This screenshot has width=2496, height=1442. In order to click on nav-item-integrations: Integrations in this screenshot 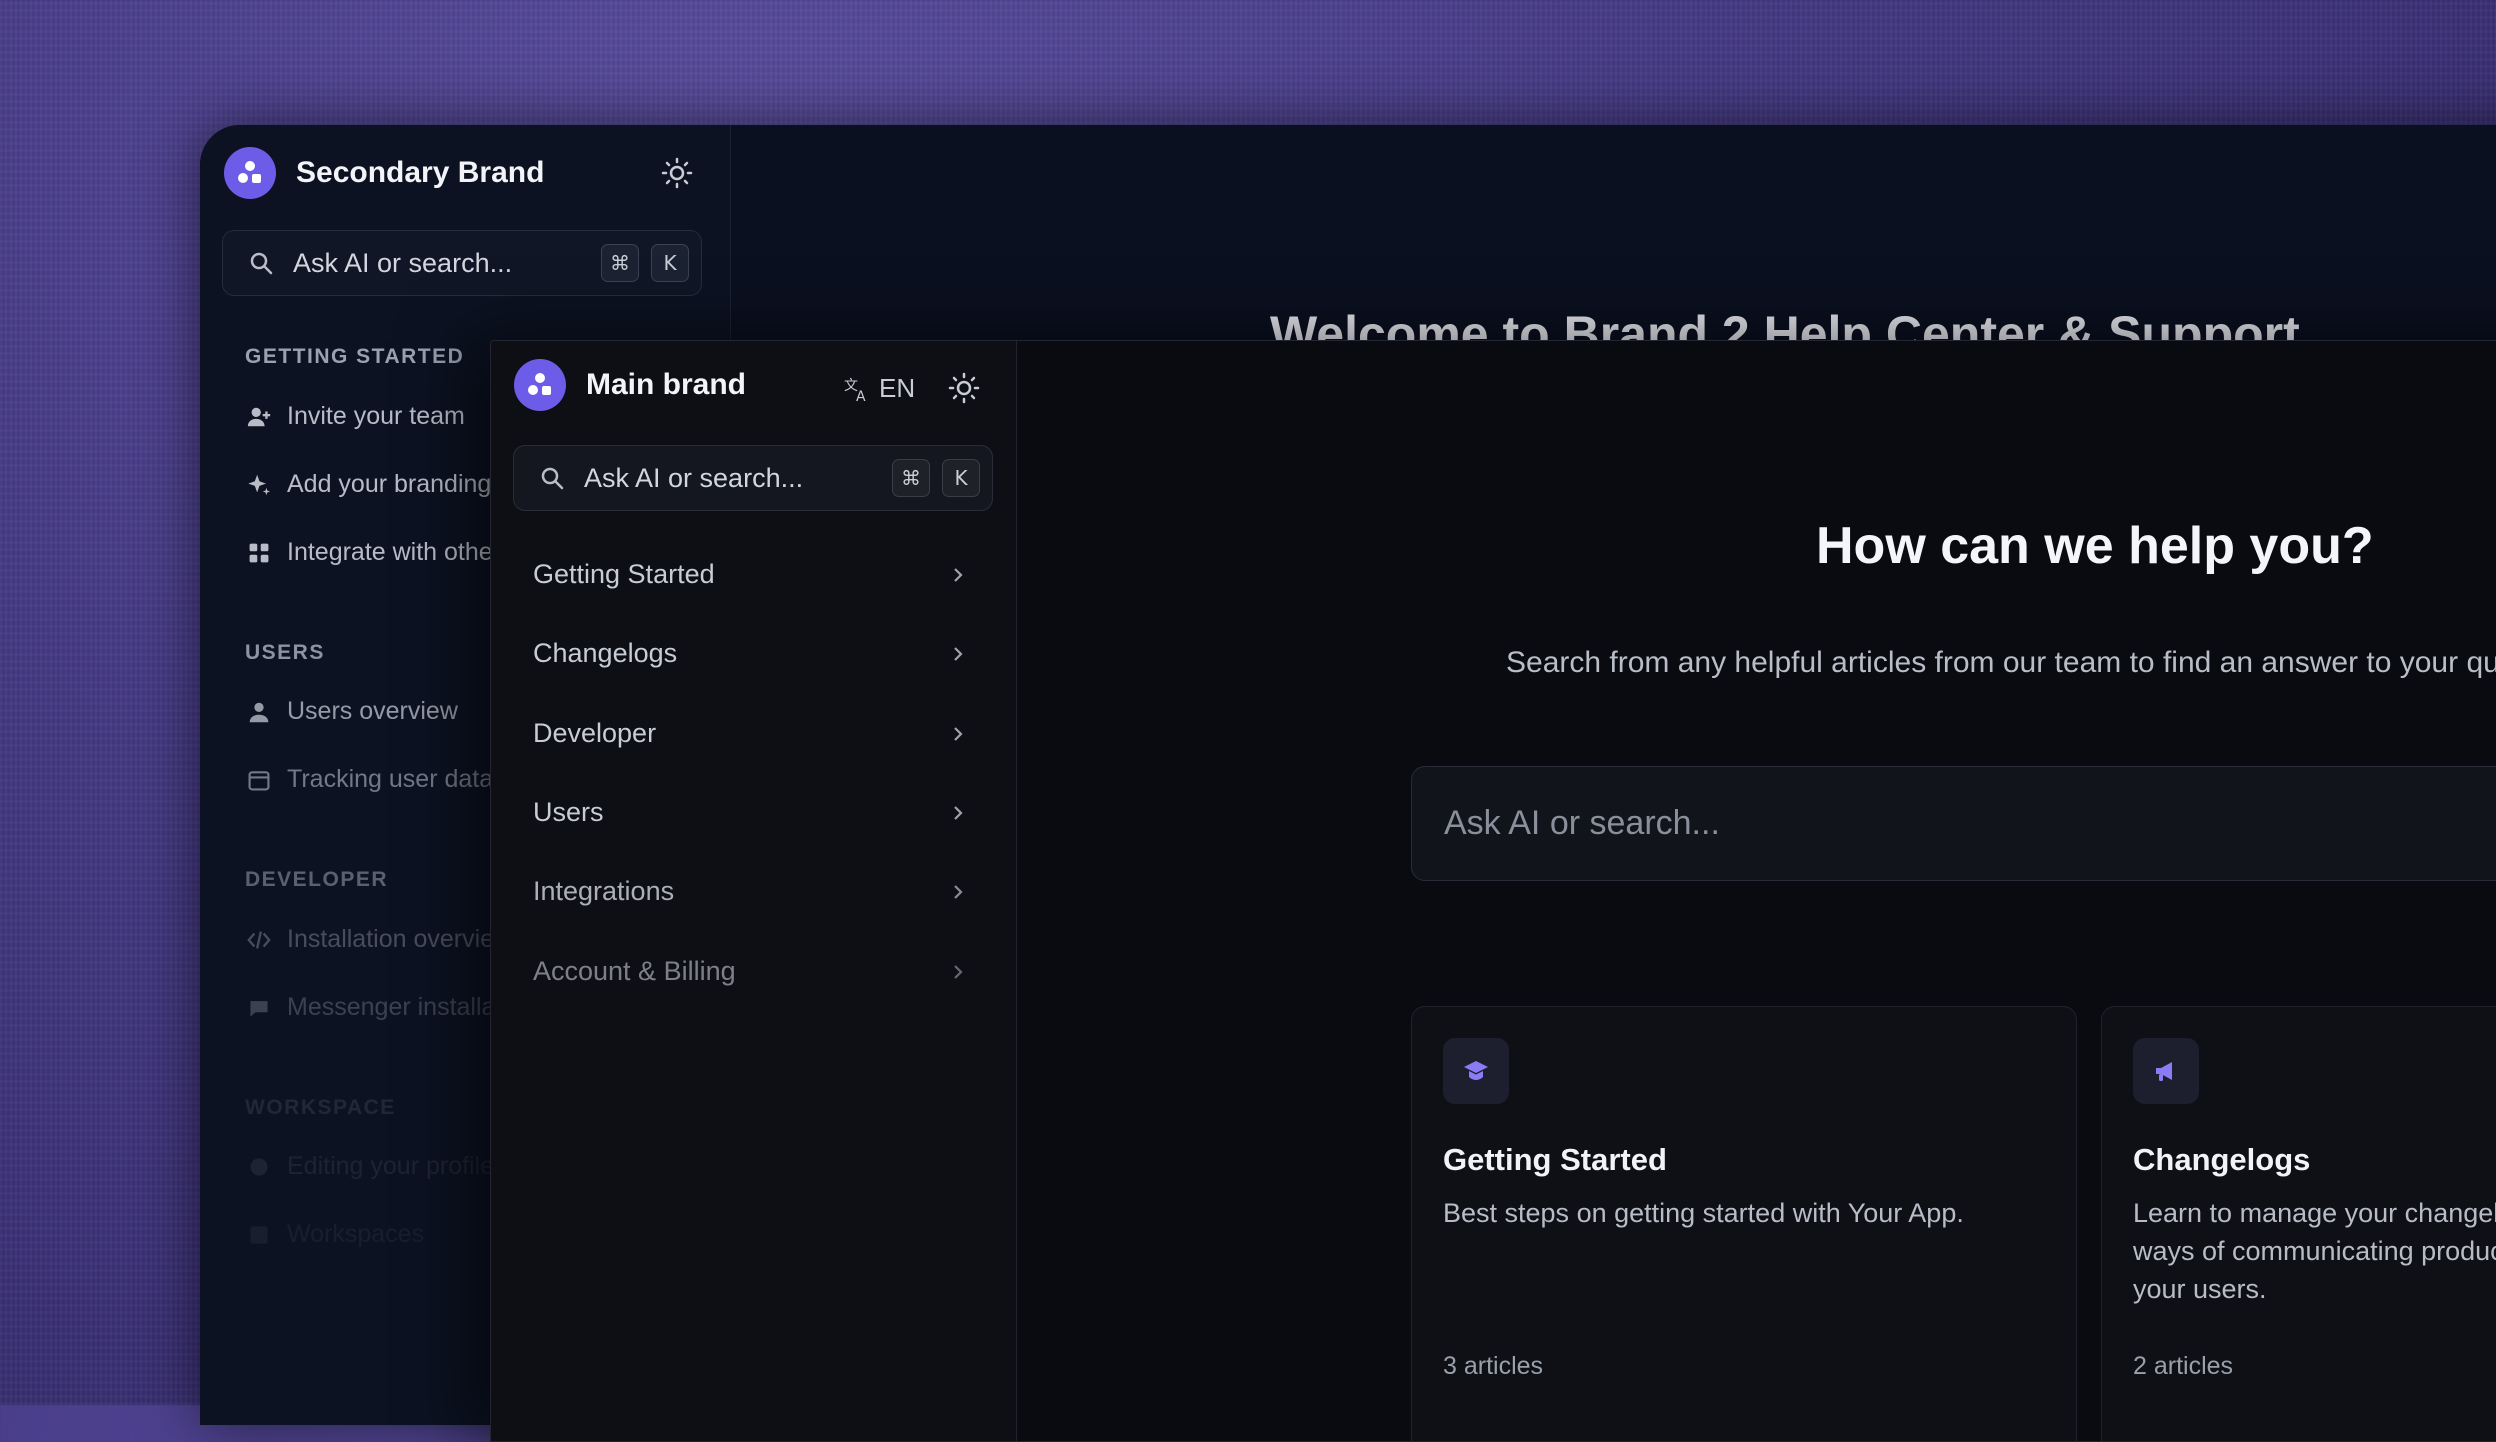, I will do `click(751, 891)`.